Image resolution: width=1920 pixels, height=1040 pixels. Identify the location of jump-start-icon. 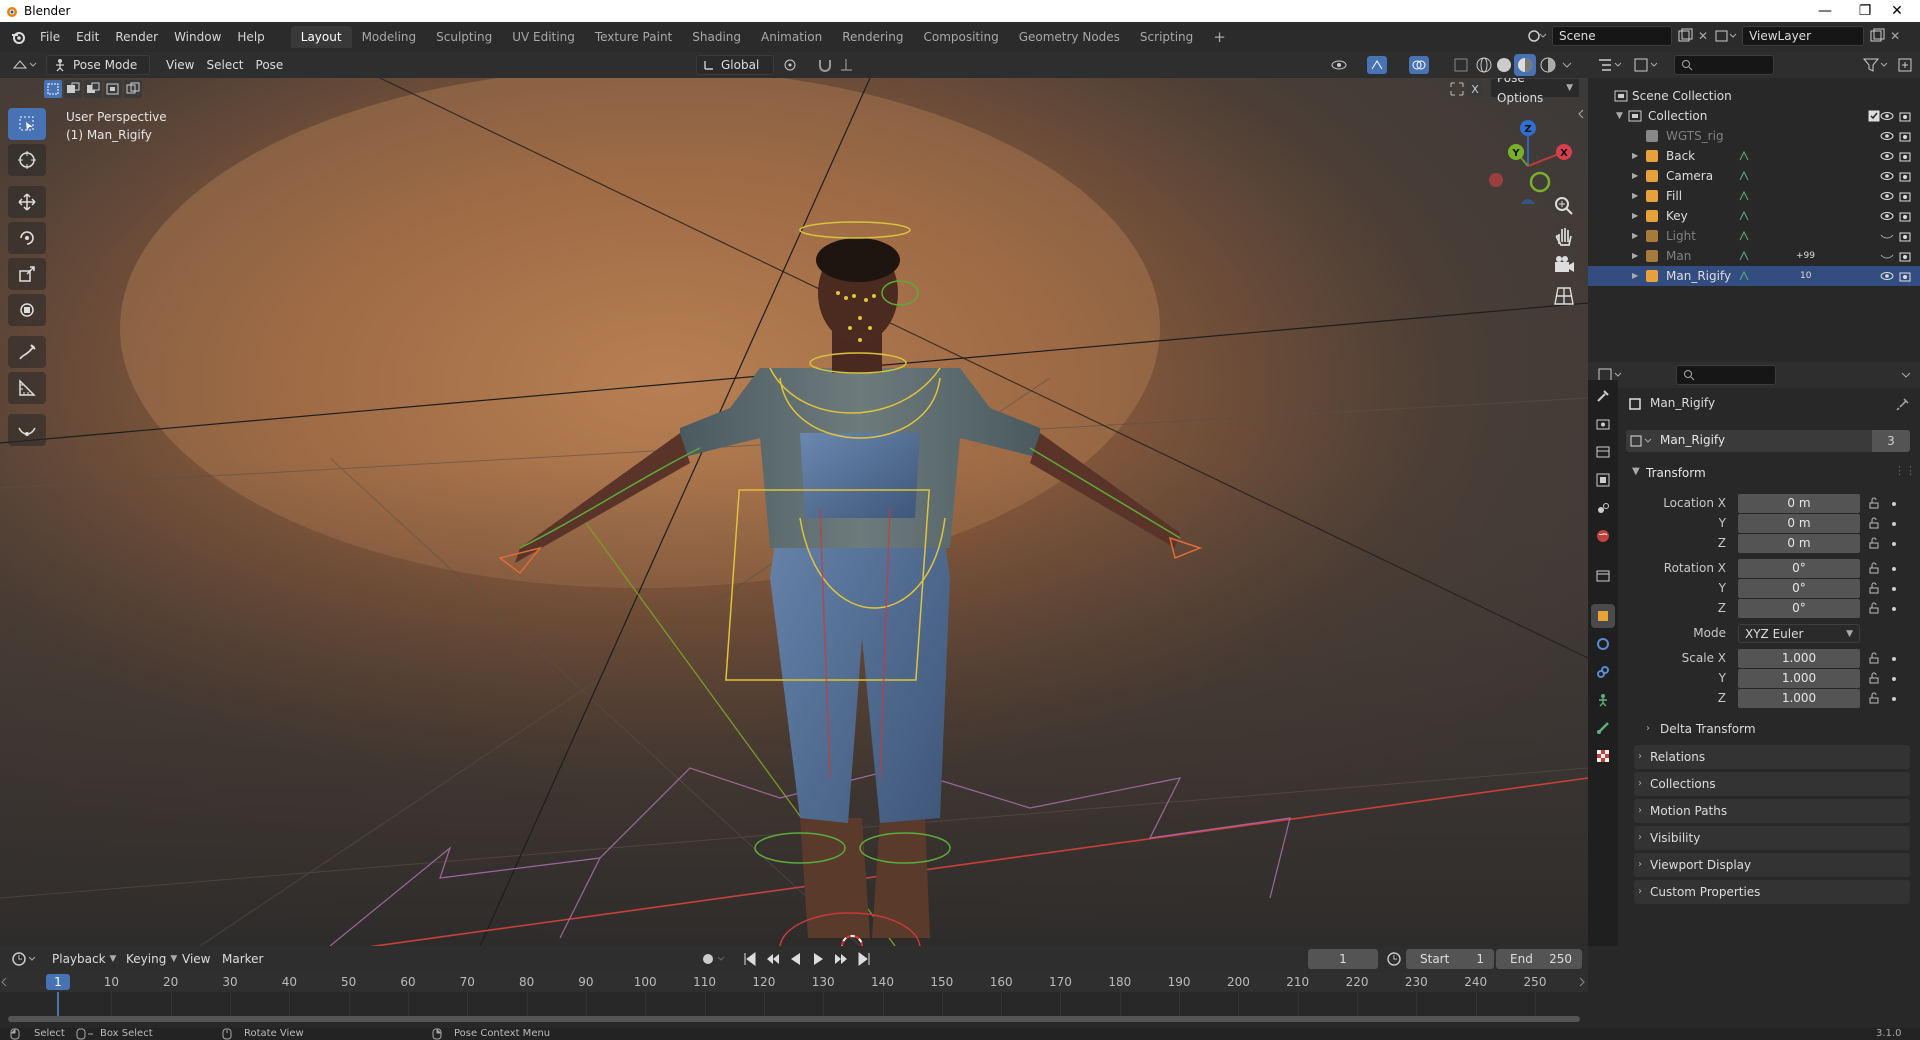
(750, 959).